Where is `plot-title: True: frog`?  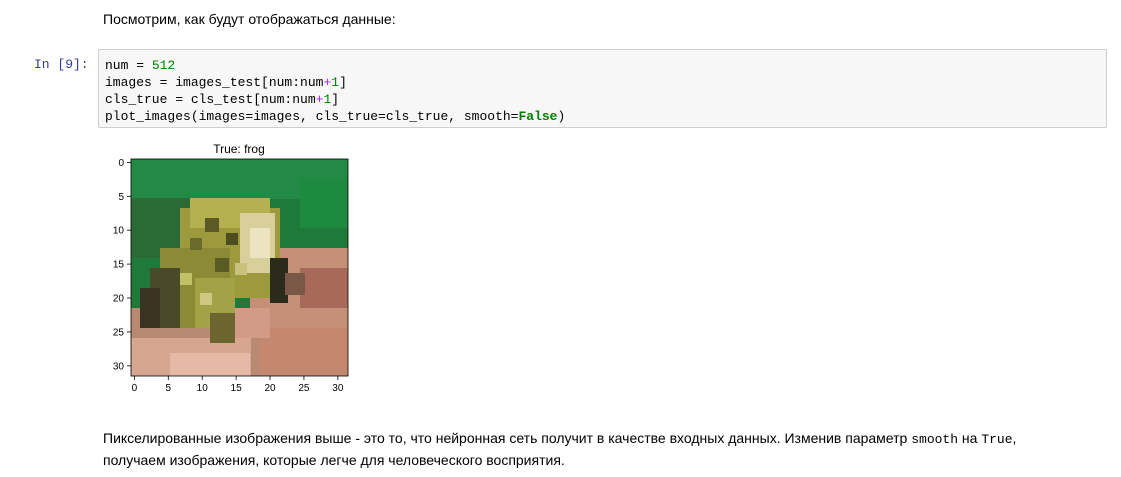 plot-title: True: frog is located at coordinates (239, 149).